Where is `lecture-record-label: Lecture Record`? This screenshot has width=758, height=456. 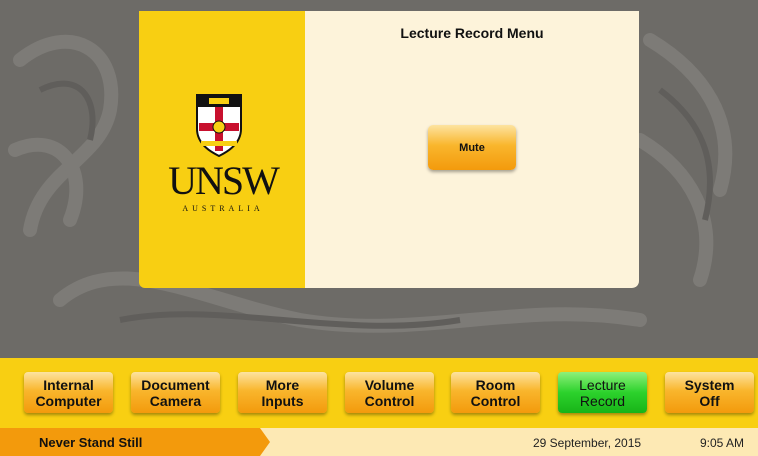
lecture-record-label: Lecture Record is located at coordinates (602, 392).